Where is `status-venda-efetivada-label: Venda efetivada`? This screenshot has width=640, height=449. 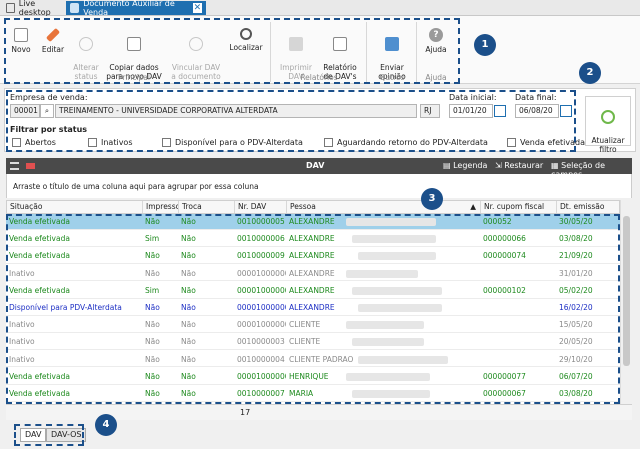 status-venda-efetivada-label: Venda efetivada is located at coordinates (553, 142).